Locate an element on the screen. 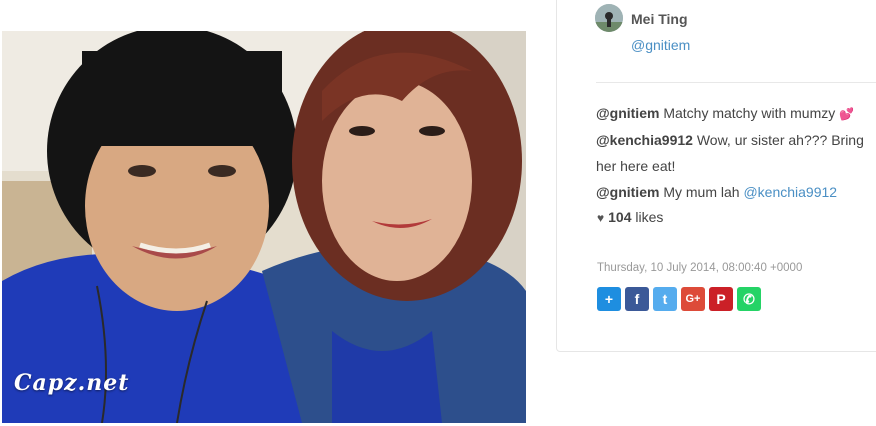  share-buttons: + f t G+ P ✆ is located at coordinates (679, 299).